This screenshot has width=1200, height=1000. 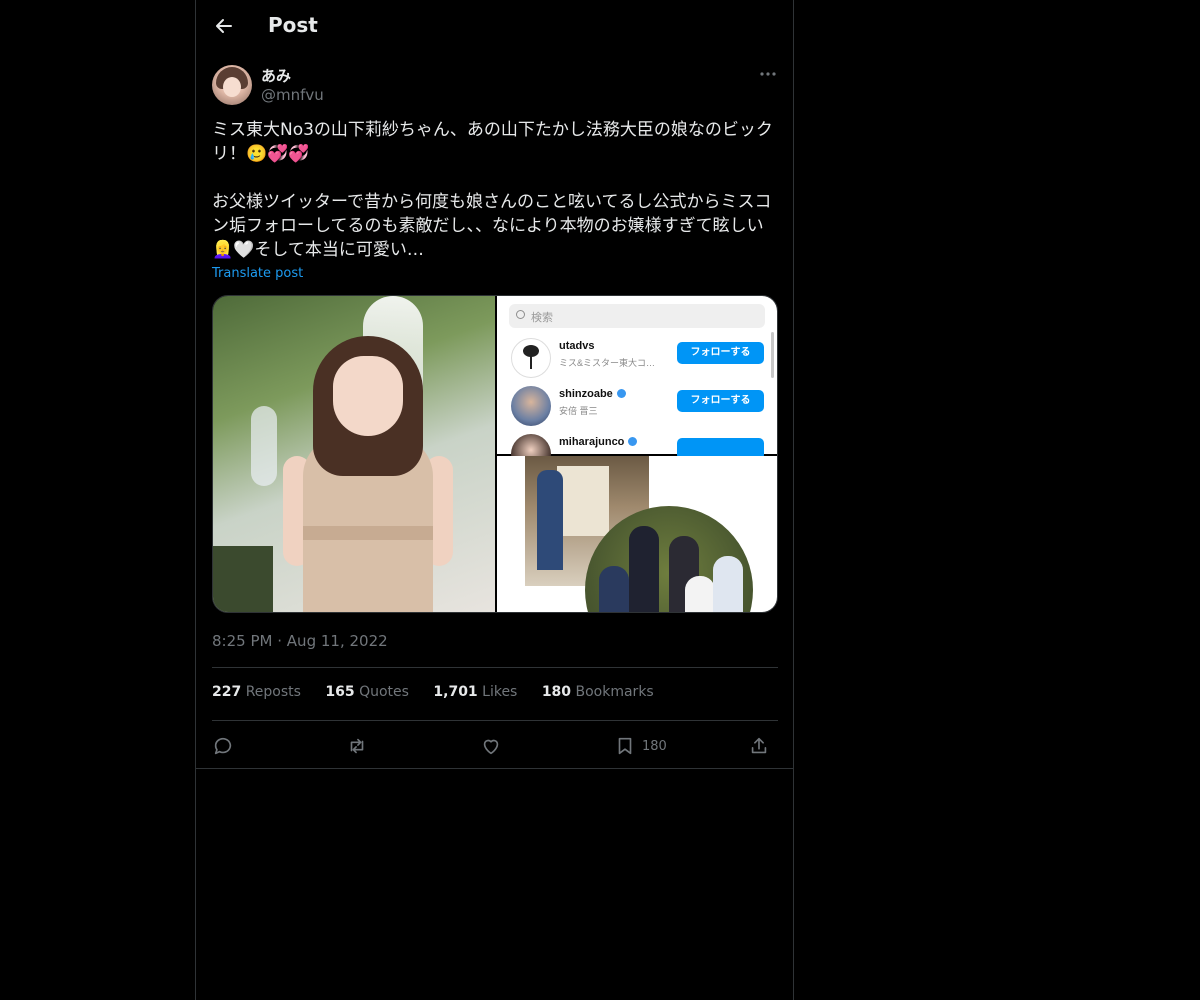 I want to click on search-placeholder: 検索, so click(x=542, y=318).